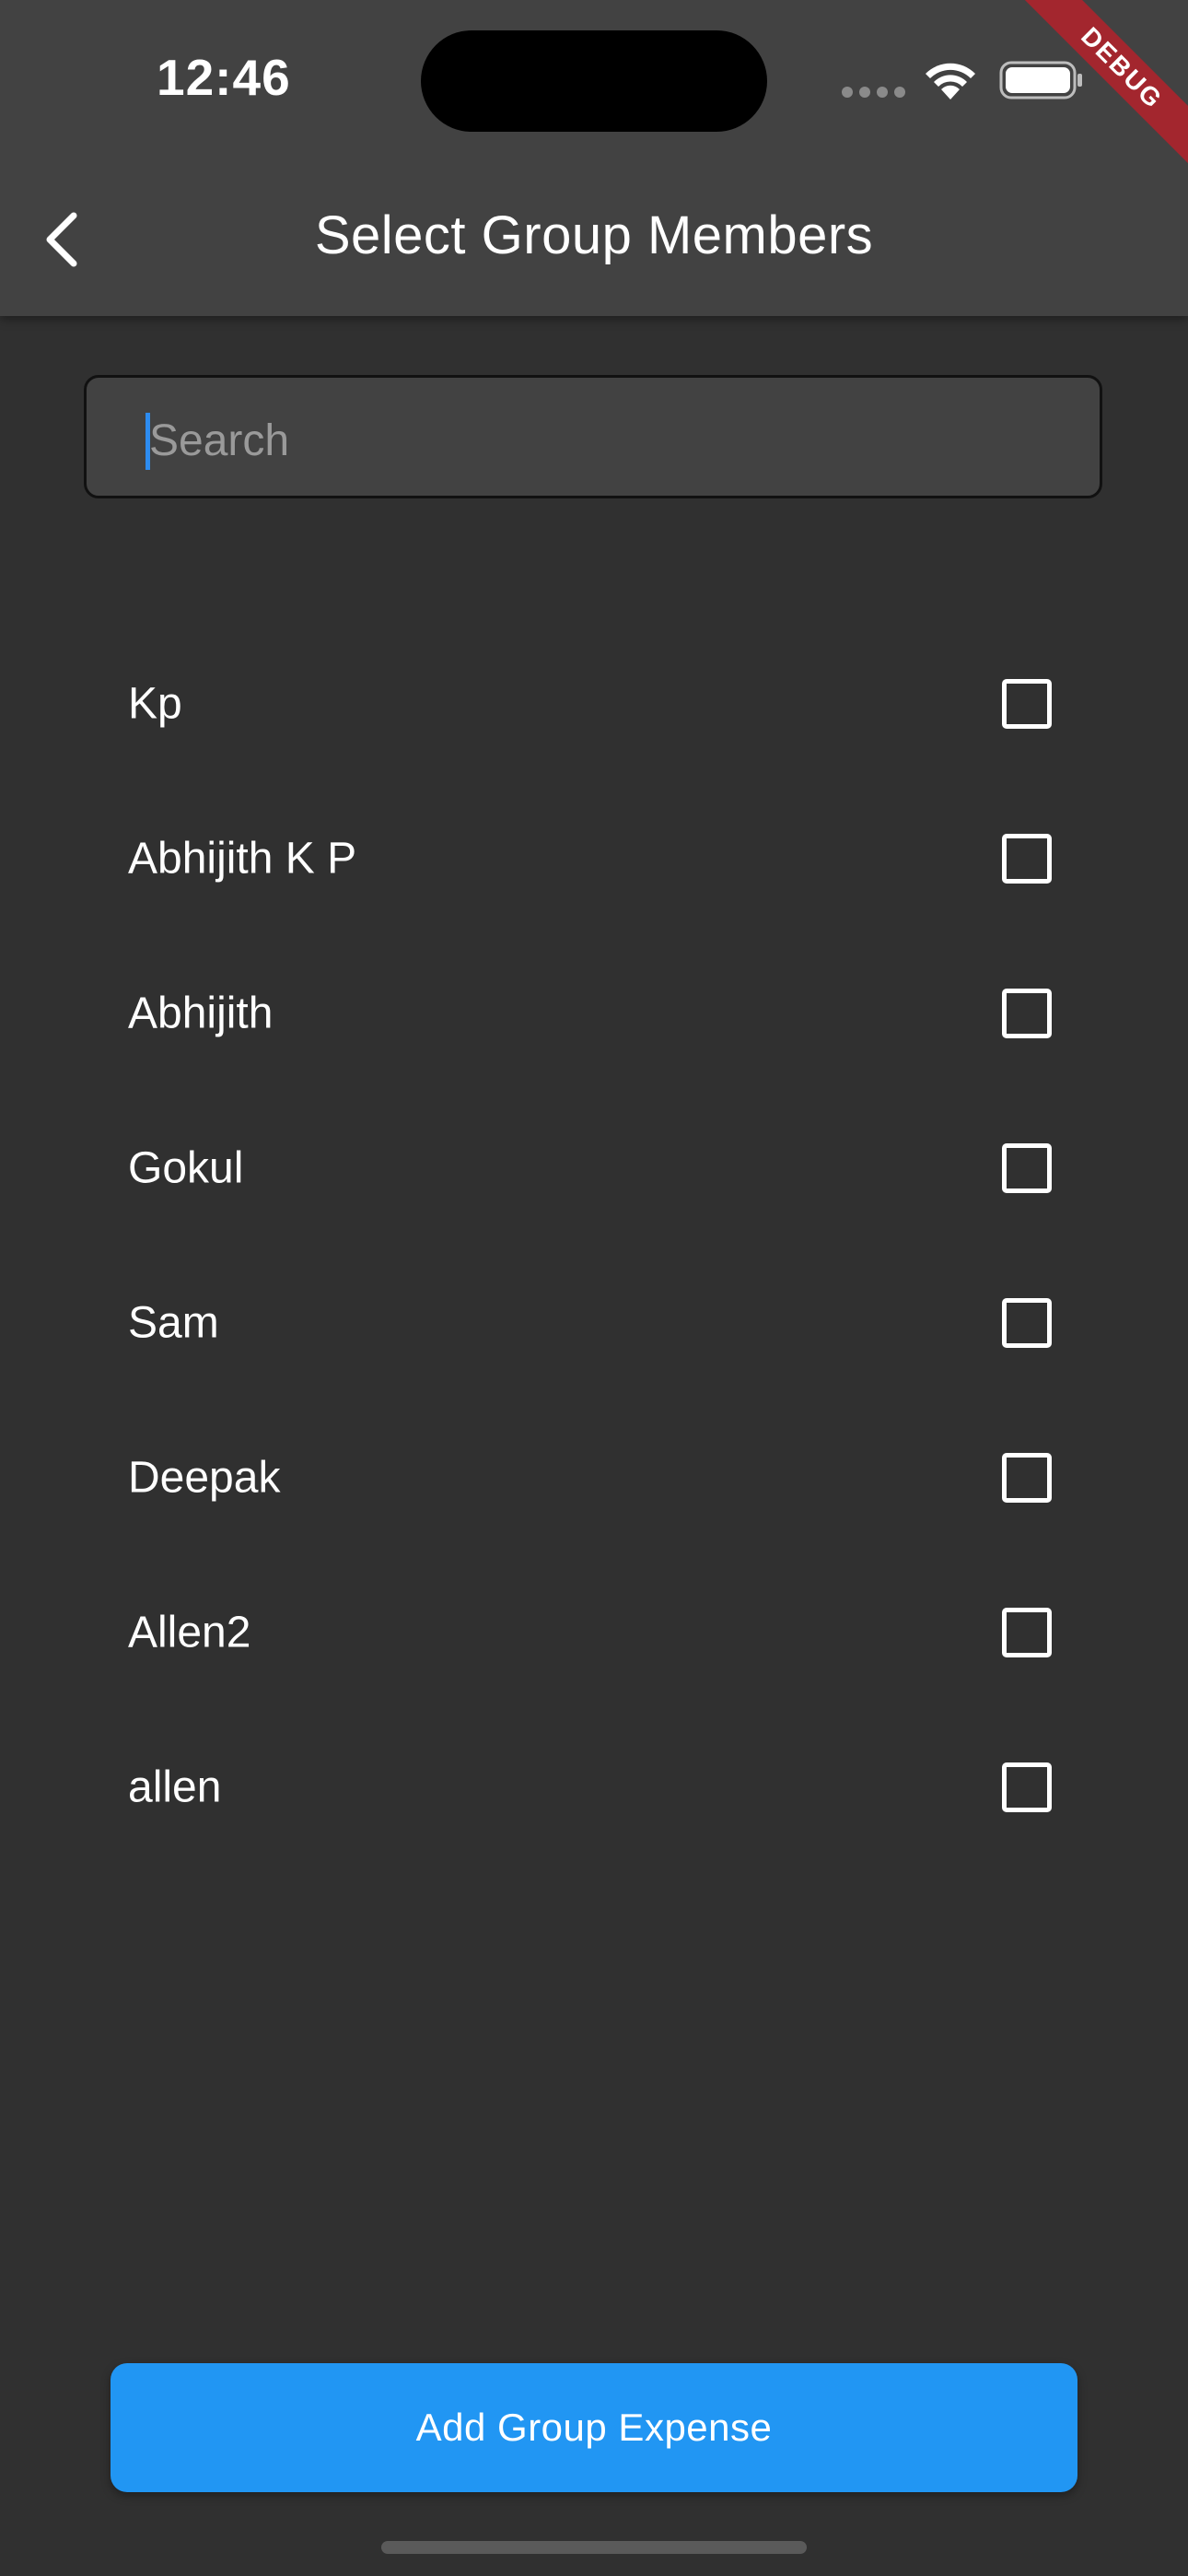  Describe the element at coordinates (189, 1632) in the screenshot. I see `member-name: Allen2` at that location.